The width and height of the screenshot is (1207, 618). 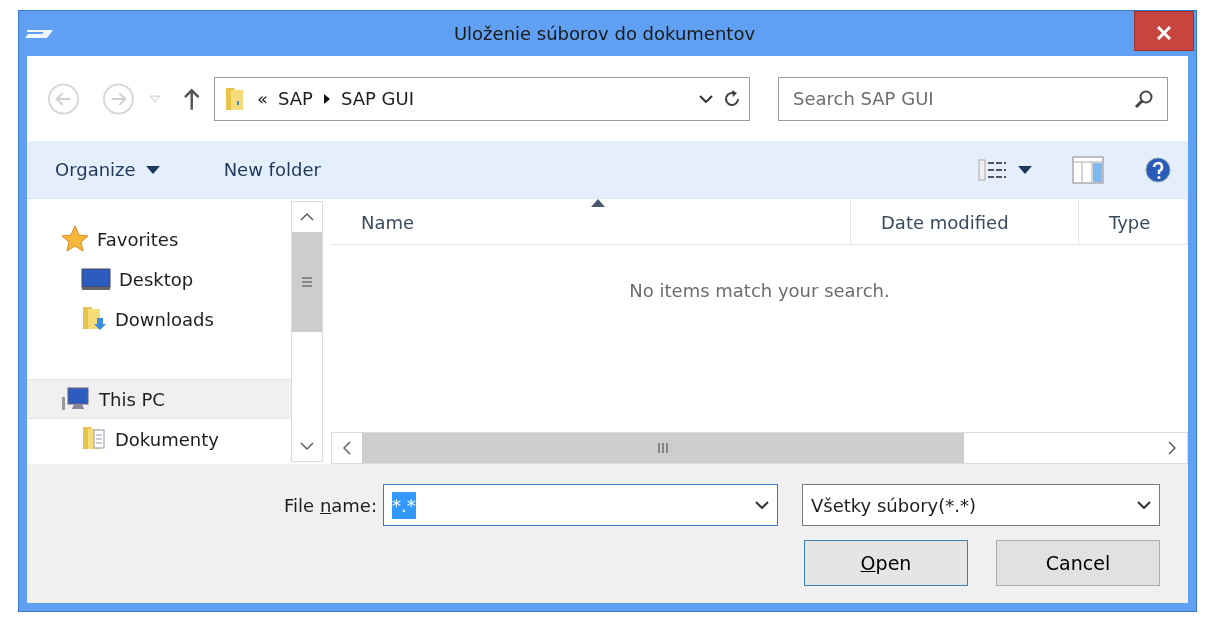 I want to click on up-arrow-icon, so click(x=191, y=98).